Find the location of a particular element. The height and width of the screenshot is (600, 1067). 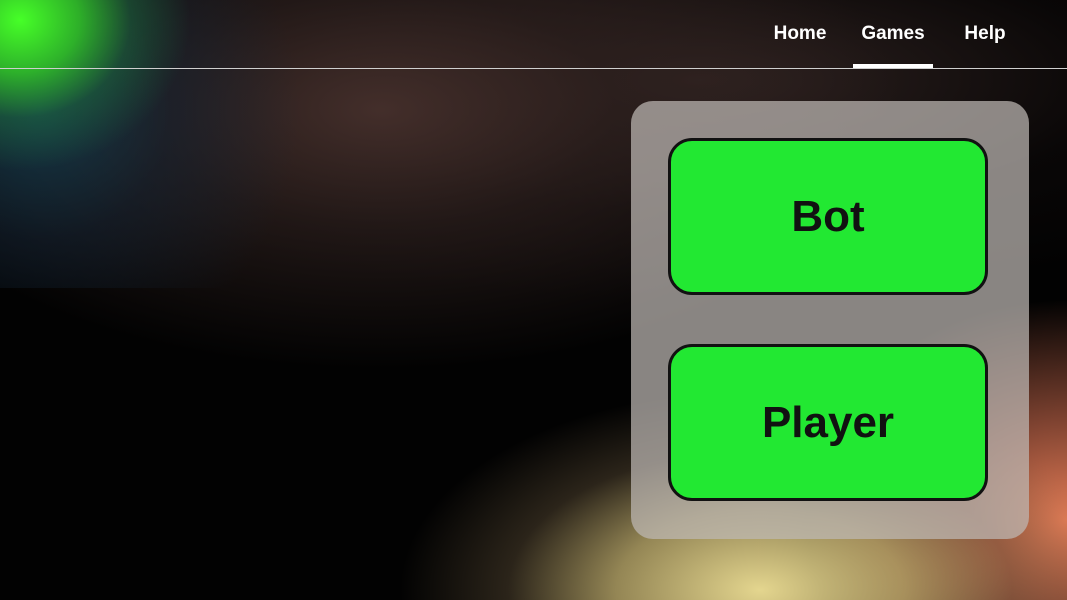

nav-item-games: Games is located at coordinates (893, 34).